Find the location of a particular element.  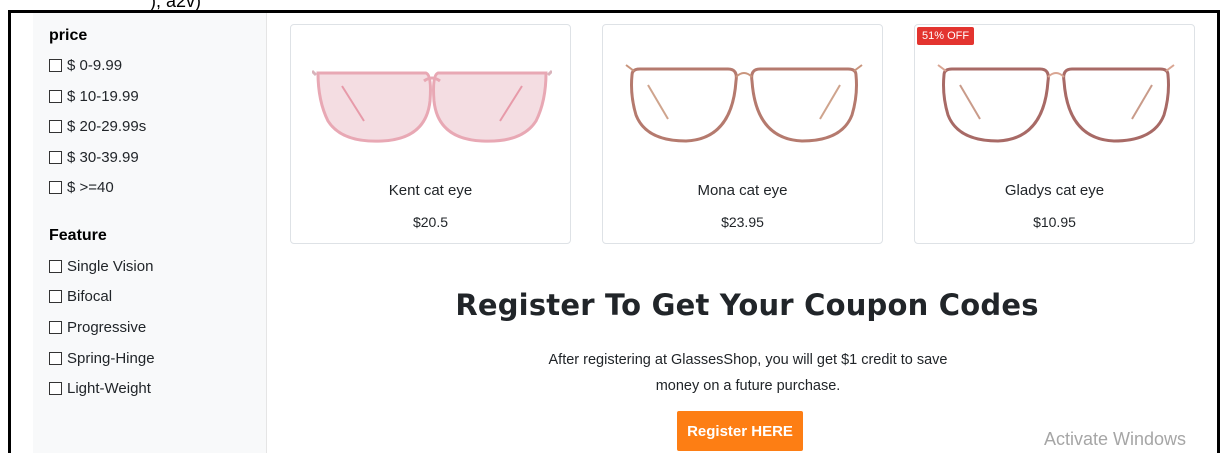

filter-option-feature-0: Single Vision is located at coordinates (101, 266).